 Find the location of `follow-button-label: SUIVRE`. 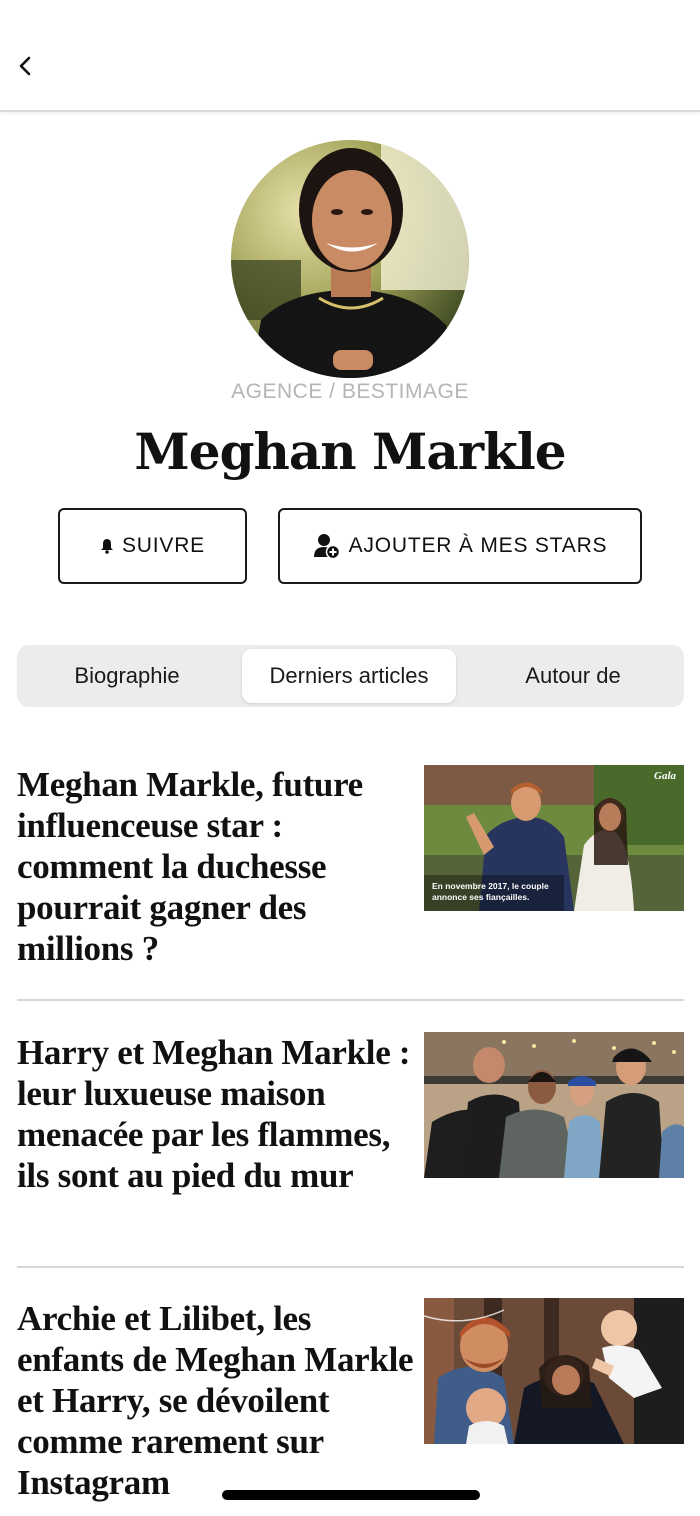

follow-button-label: SUIVRE is located at coordinates (163, 545).